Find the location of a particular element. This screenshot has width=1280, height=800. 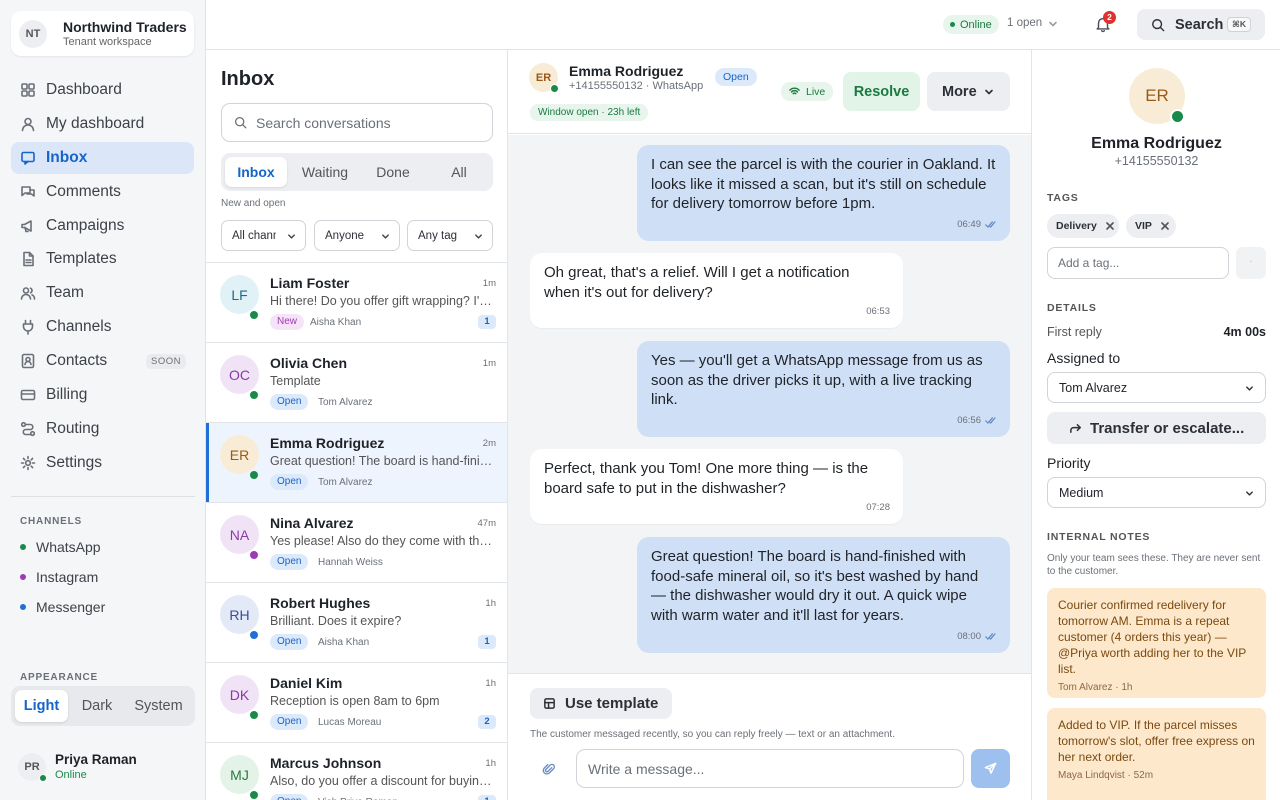

tag-label: Delivery is located at coordinates (1076, 226).